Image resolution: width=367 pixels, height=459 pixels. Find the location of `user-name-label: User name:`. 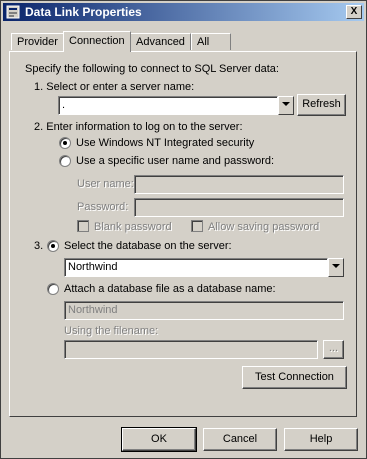

user-name-label: User name: is located at coordinates (105, 184).